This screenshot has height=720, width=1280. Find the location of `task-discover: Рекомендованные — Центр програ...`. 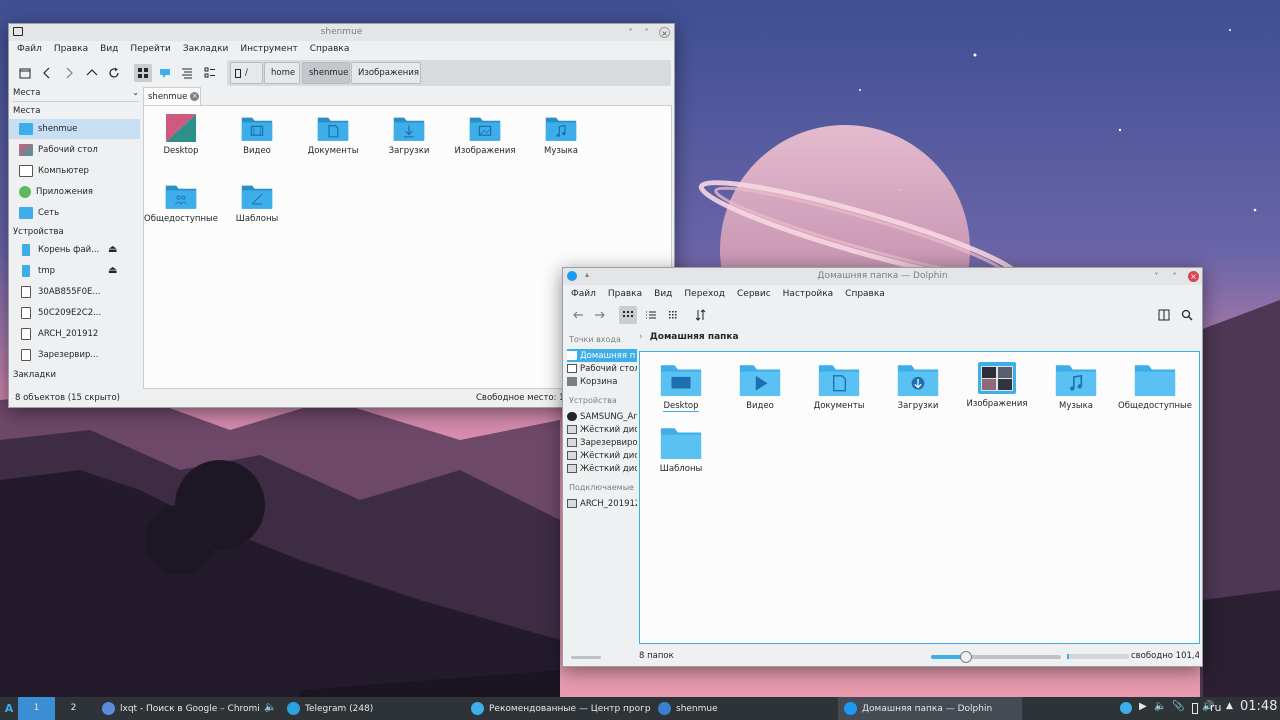

task-discover: Рекомендованные — Центр програ... is located at coordinates (558, 708).